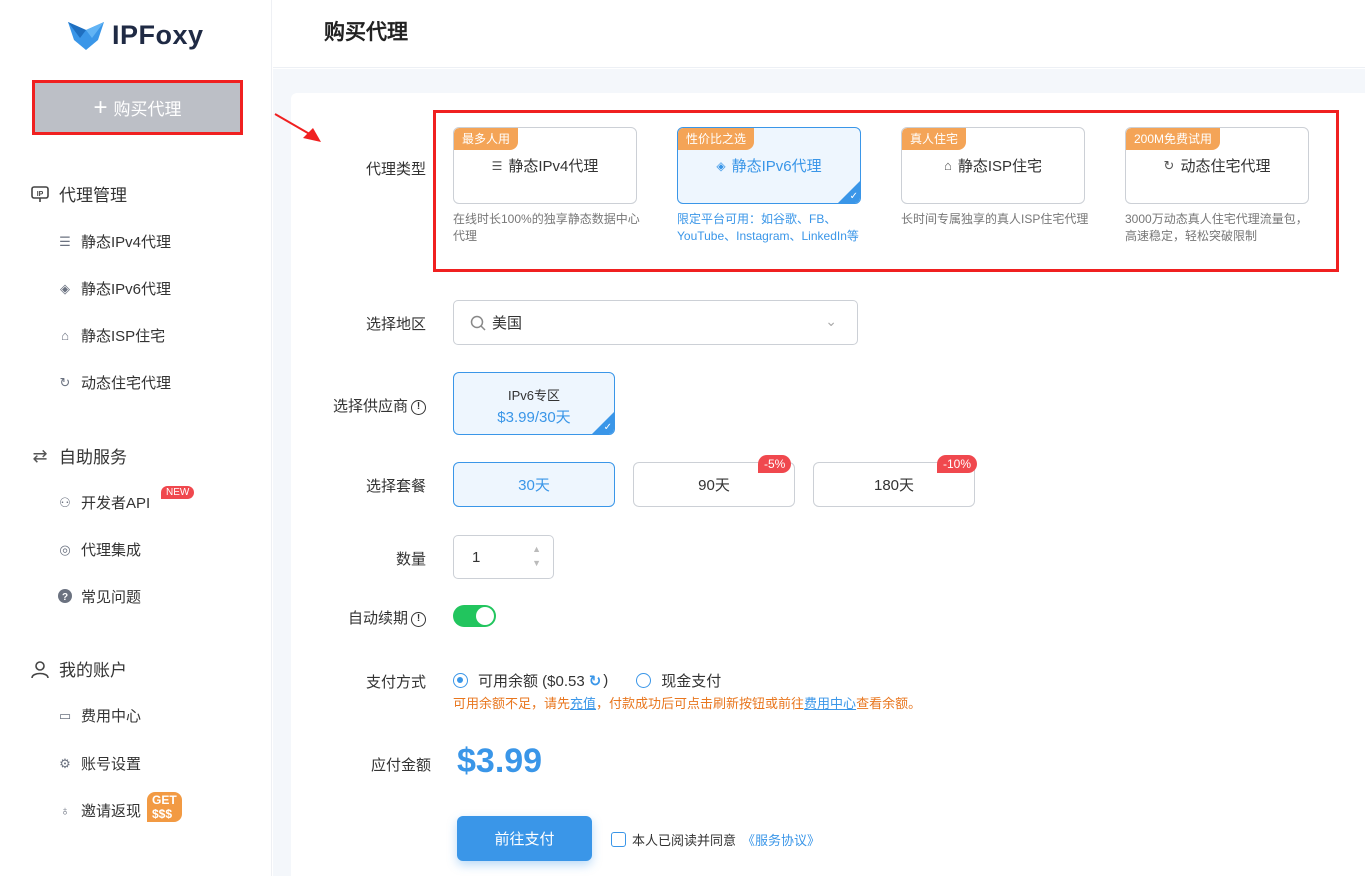 This screenshot has height=876, width=1365. Describe the element at coordinates (606, 680) in the screenshot. I see `balance-option-end: )` at that location.